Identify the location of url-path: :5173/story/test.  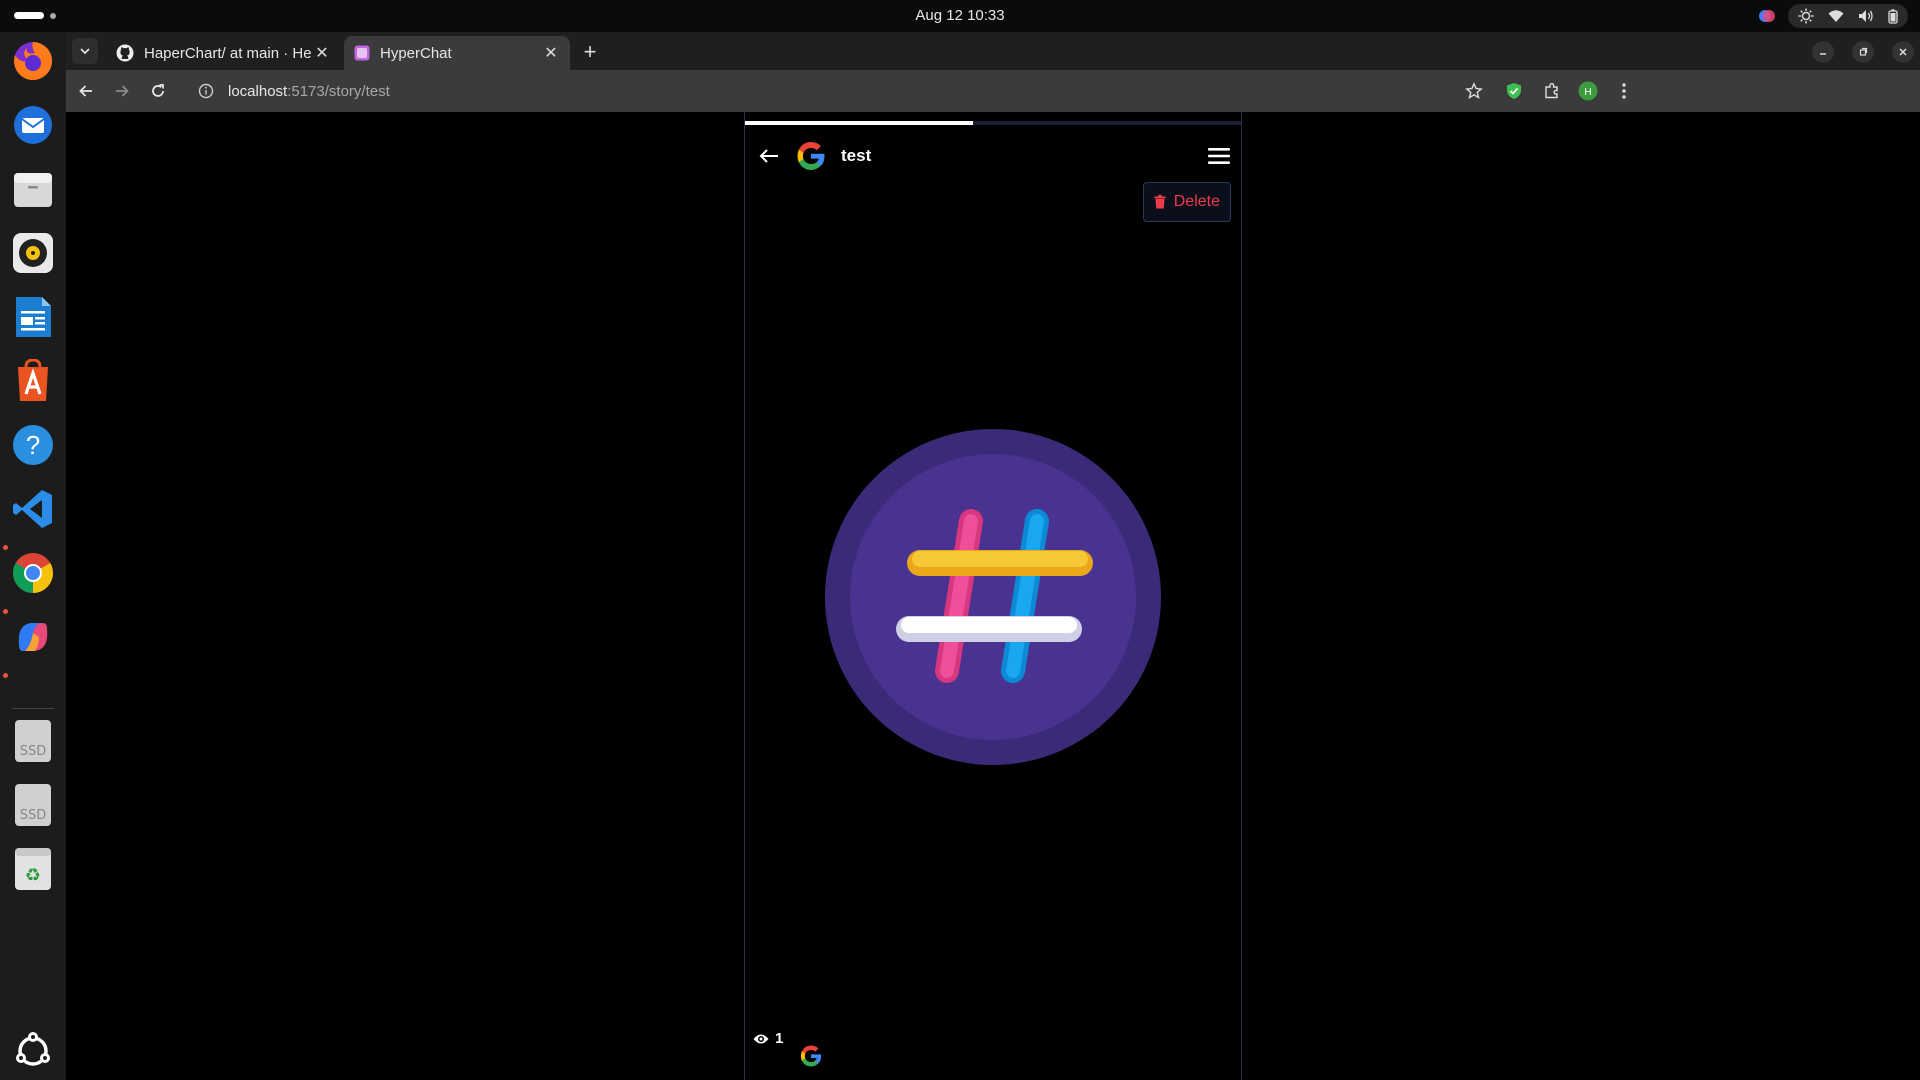
(338, 91).